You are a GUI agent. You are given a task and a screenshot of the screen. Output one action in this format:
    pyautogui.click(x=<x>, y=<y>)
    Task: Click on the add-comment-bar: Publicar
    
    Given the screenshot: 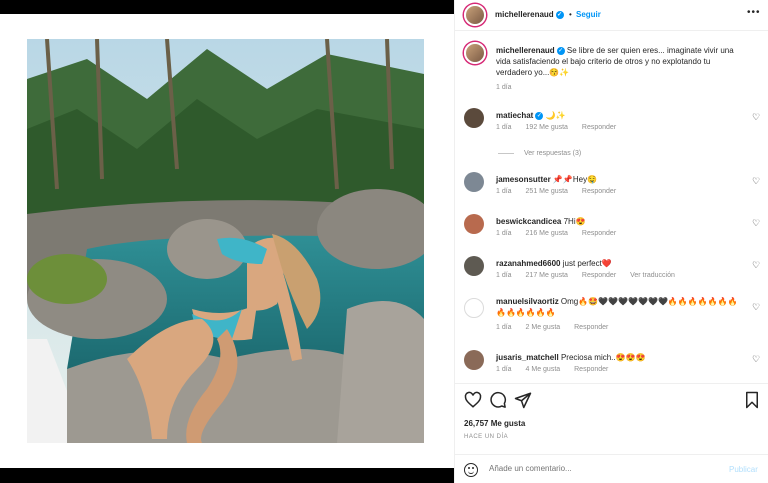 What is the action you would take?
    pyautogui.click(x=611, y=468)
    